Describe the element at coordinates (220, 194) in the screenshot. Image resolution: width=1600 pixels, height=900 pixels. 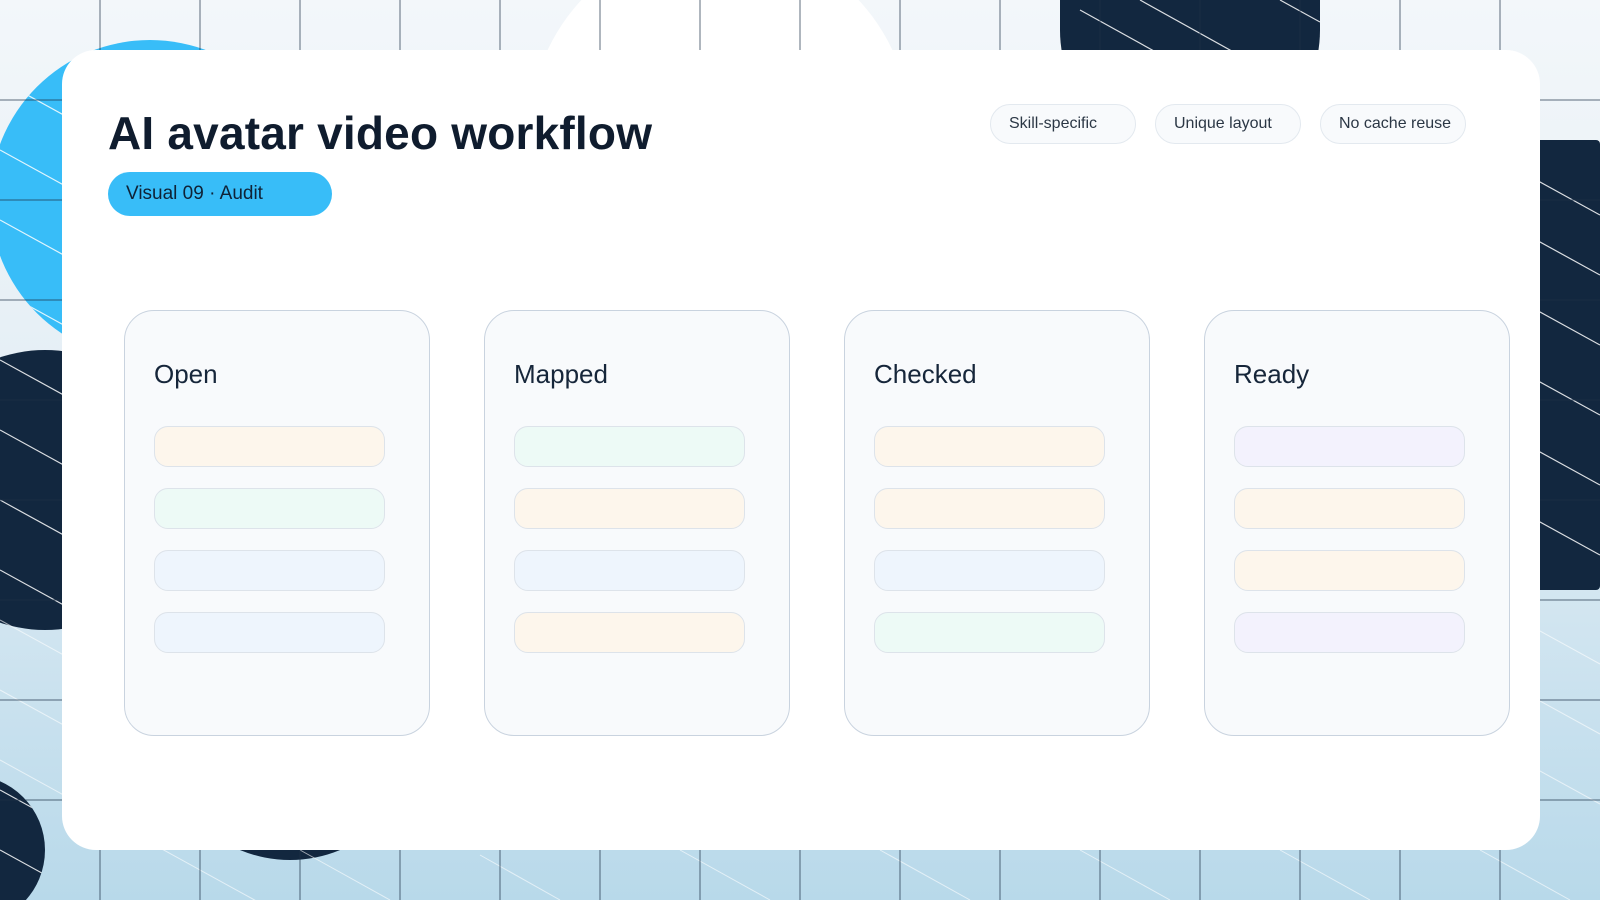
I see `visual-badge: Visual 09 · Audit` at that location.